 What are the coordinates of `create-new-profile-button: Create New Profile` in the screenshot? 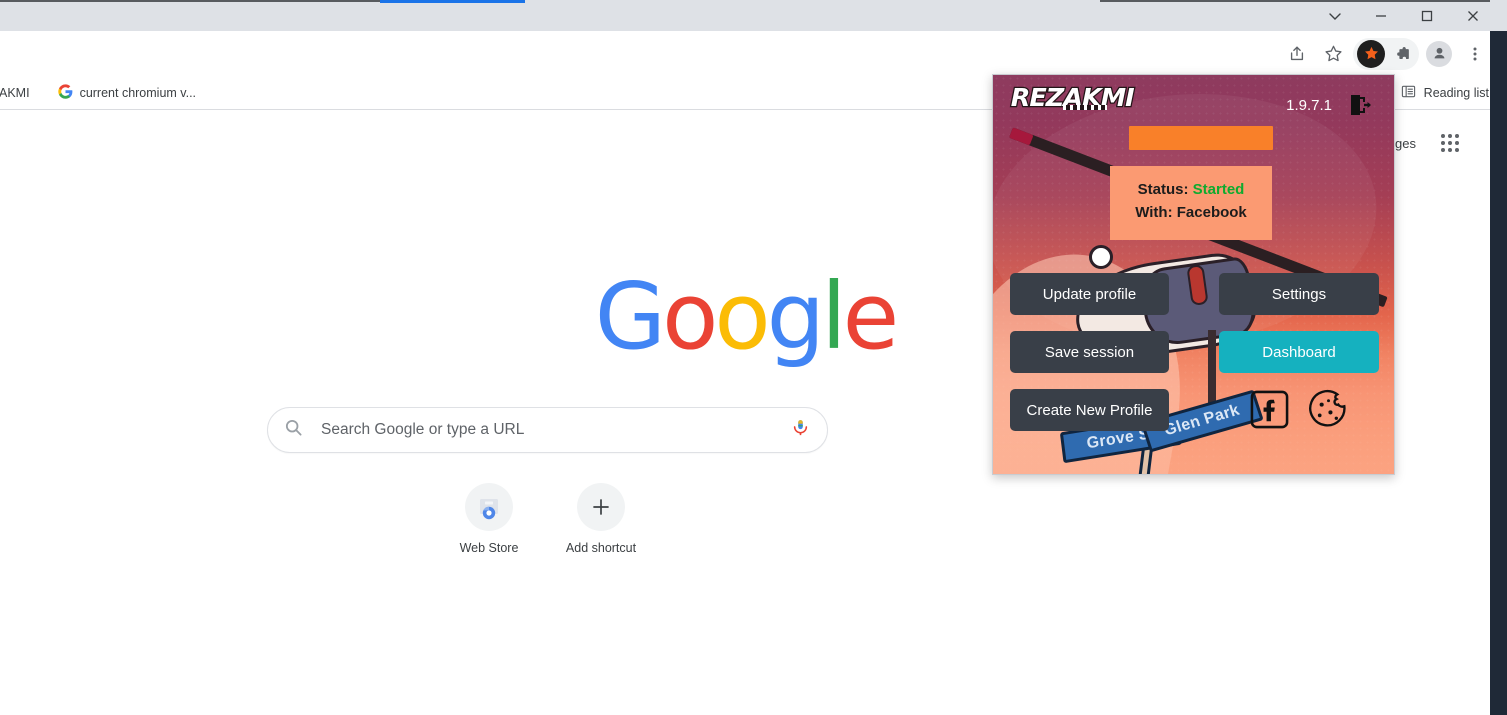 It's located at (1089, 410).